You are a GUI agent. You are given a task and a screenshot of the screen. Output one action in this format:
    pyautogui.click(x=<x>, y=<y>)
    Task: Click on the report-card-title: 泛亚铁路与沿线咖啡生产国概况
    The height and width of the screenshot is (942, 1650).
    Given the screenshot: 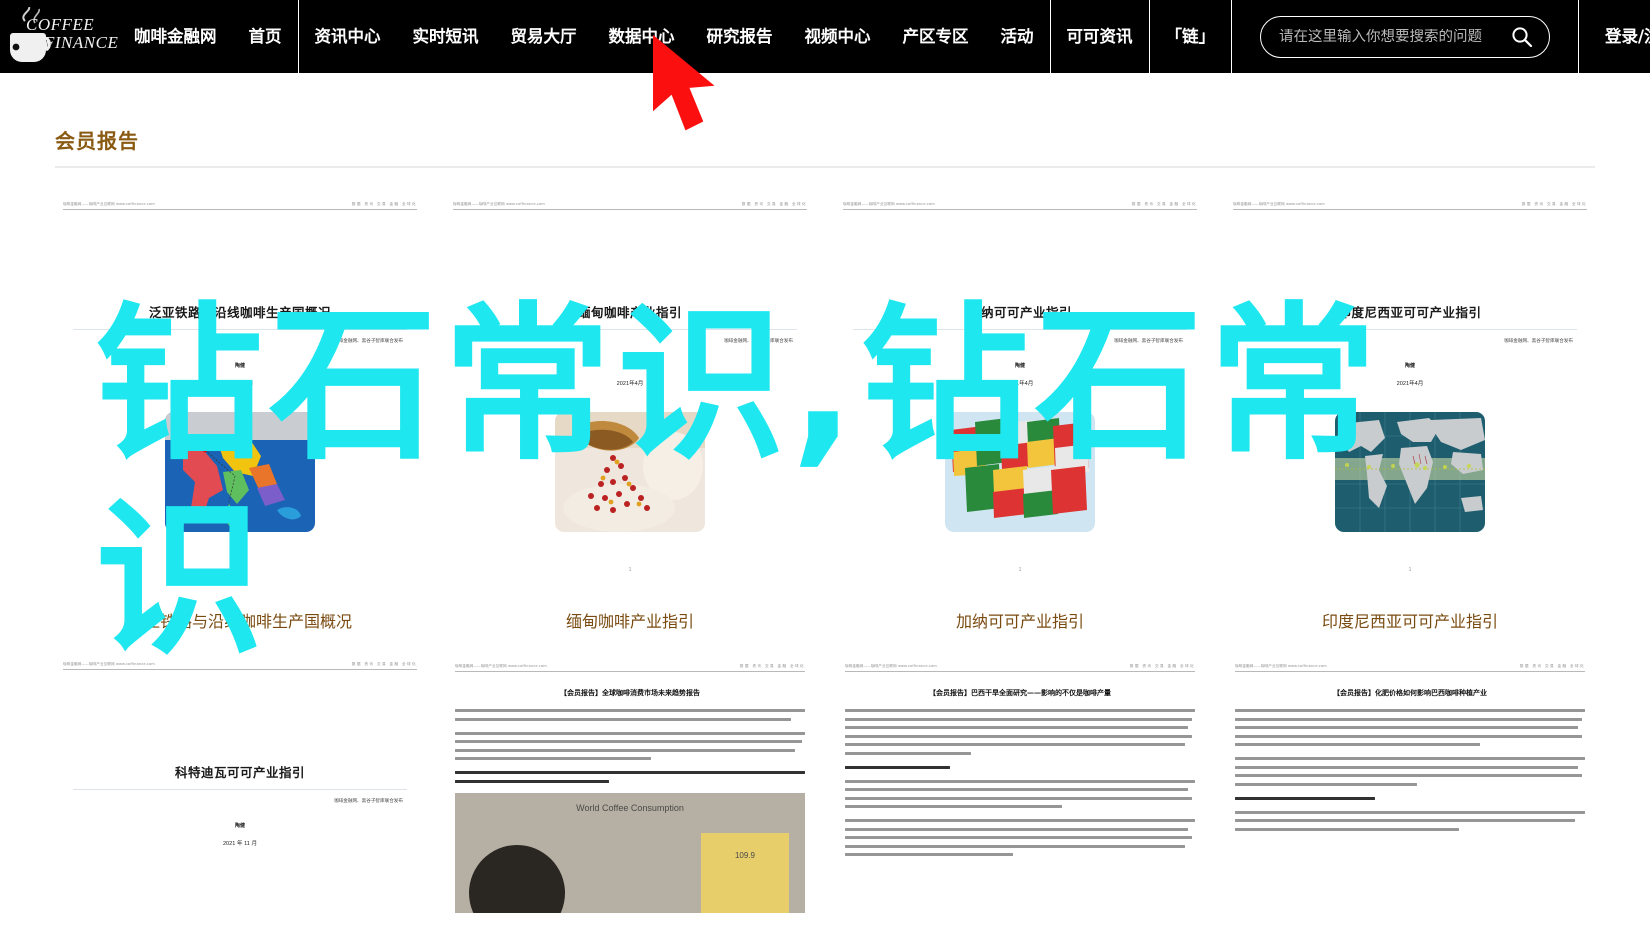 What is the action you would take?
    pyautogui.click(x=240, y=613)
    